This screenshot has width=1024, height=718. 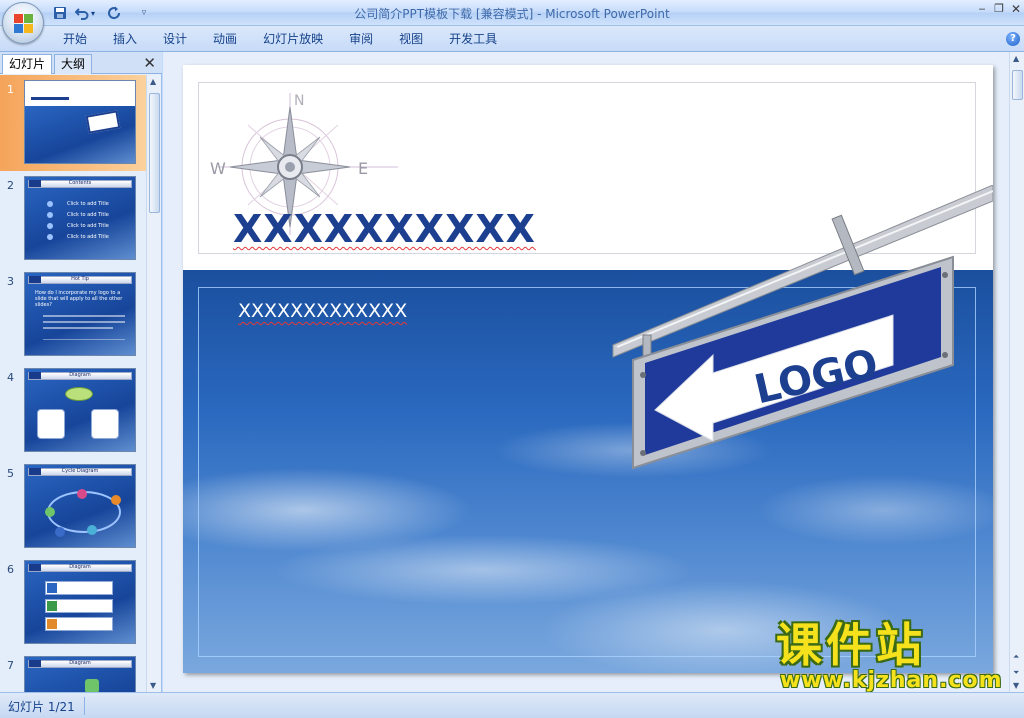 I want to click on ribbon-tabs: 开始 插入 设计 动画 幻灯片放映 审阅 视图 开发工具, so click(x=280, y=39).